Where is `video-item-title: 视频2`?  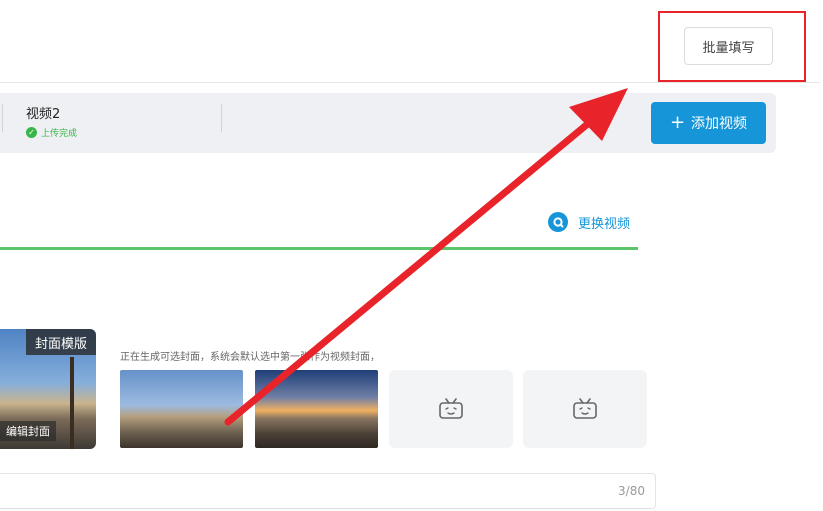 video-item-title: 视频2 is located at coordinates (43, 112).